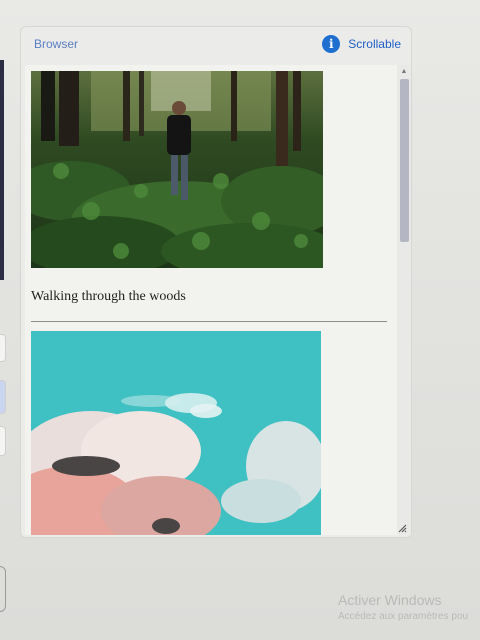 This screenshot has width=480, height=640. I want to click on divider, so click(209, 321).